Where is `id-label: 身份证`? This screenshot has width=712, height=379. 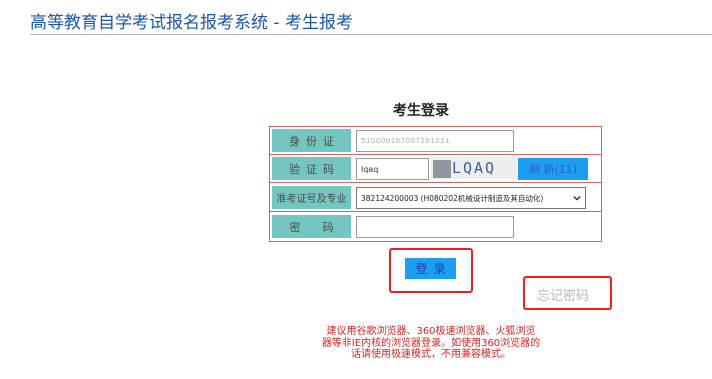
id-label: 身份证 is located at coordinates (311, 140).